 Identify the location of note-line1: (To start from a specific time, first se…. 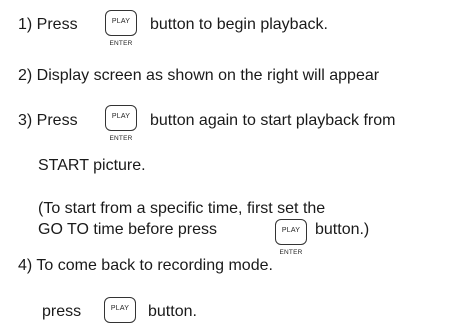
(182, 208).